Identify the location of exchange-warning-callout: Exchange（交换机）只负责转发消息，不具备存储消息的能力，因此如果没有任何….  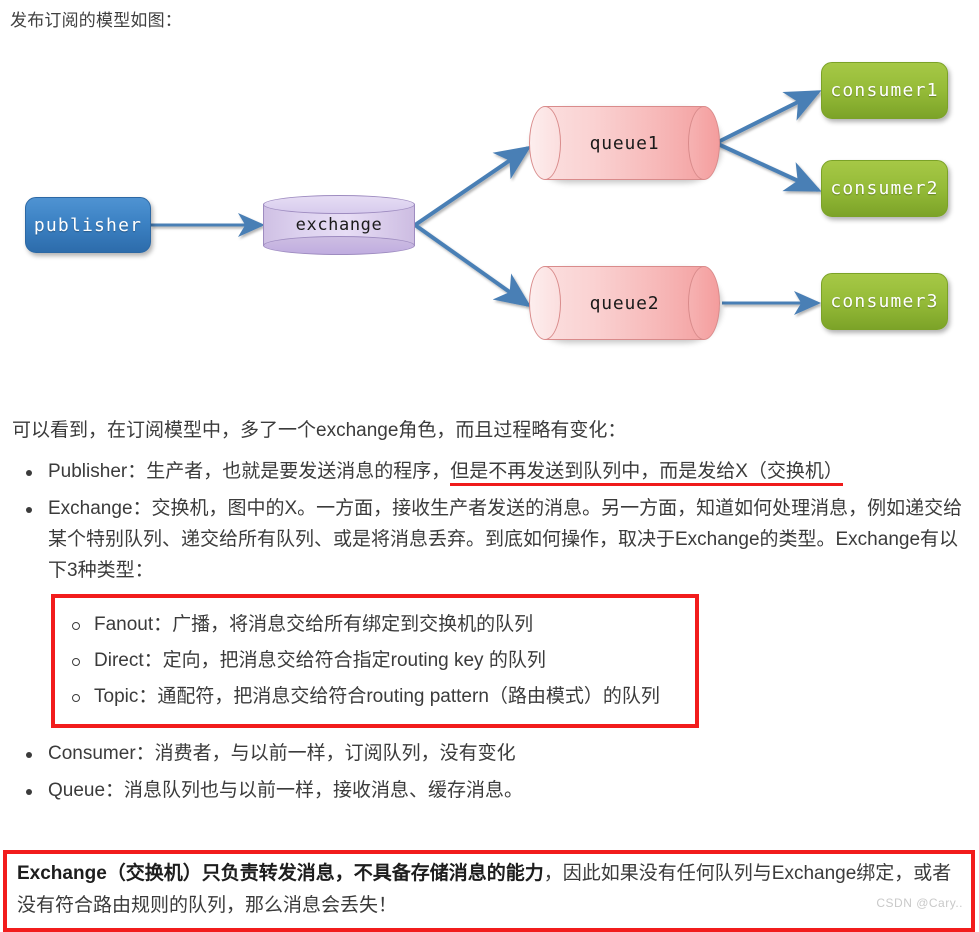
(489, 891).